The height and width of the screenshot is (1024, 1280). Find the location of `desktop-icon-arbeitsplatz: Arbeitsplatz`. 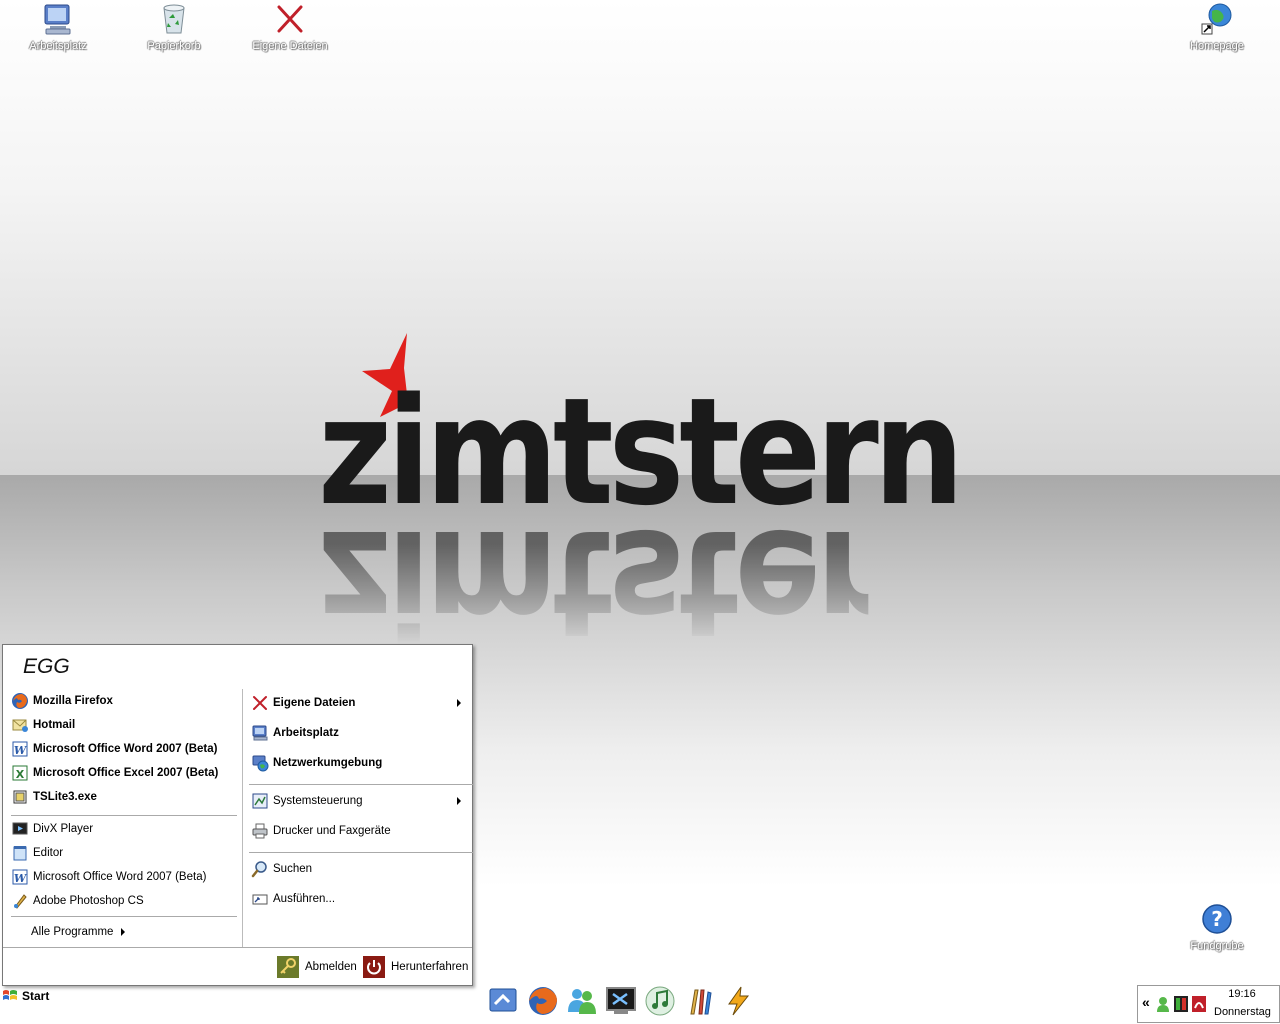

desktop-icon-arbeitsplatz: Arbeitsplatz is located at coordinates (58, 27).